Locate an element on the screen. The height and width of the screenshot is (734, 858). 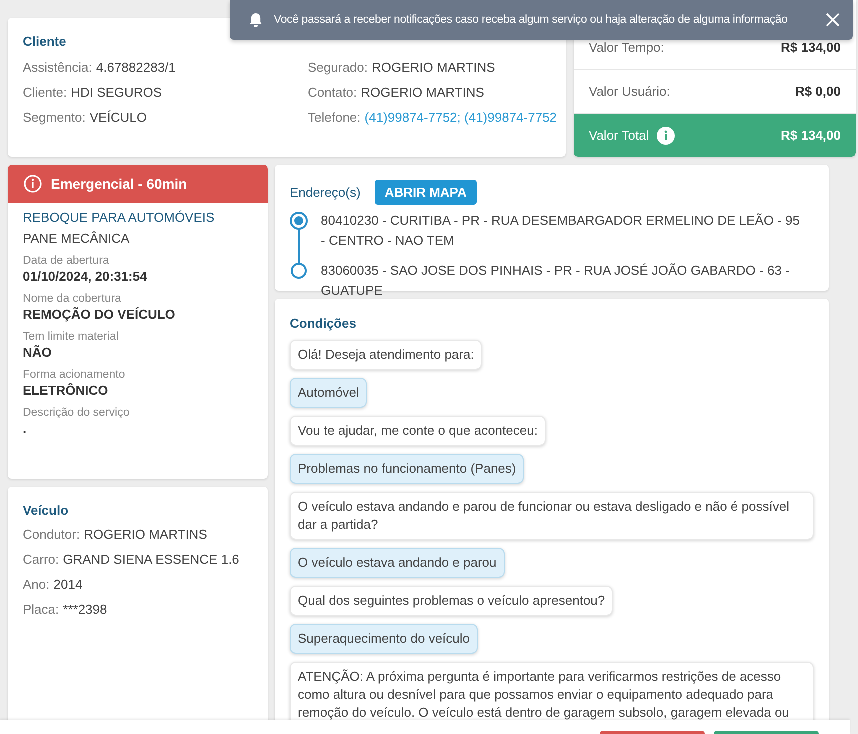
section-title: Veículo is located at coordinates (46, 510).